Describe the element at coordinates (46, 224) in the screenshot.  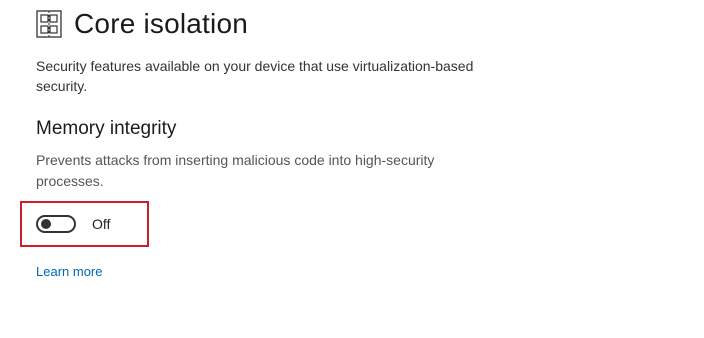
I see `toggle-knob` at that location.